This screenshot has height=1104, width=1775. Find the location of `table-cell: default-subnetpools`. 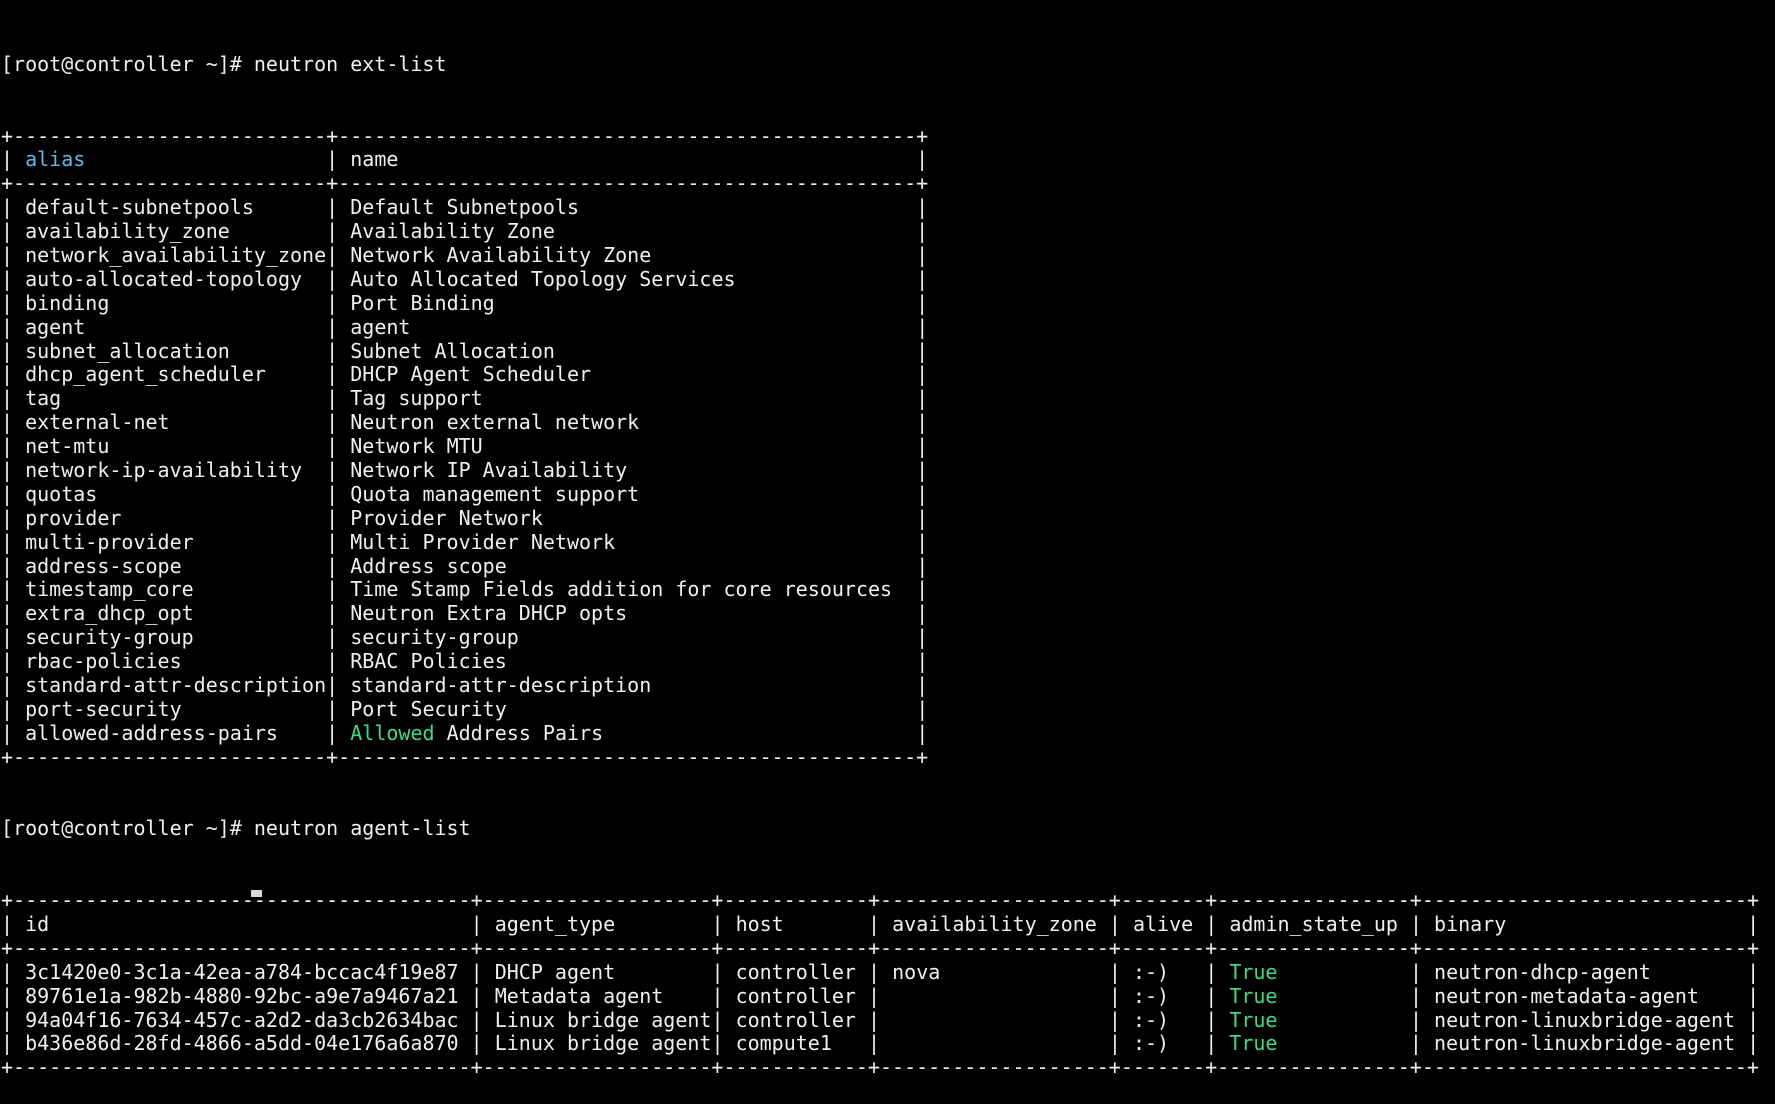

table-cell: default-subnetpools is located at coordinates (139, 207).